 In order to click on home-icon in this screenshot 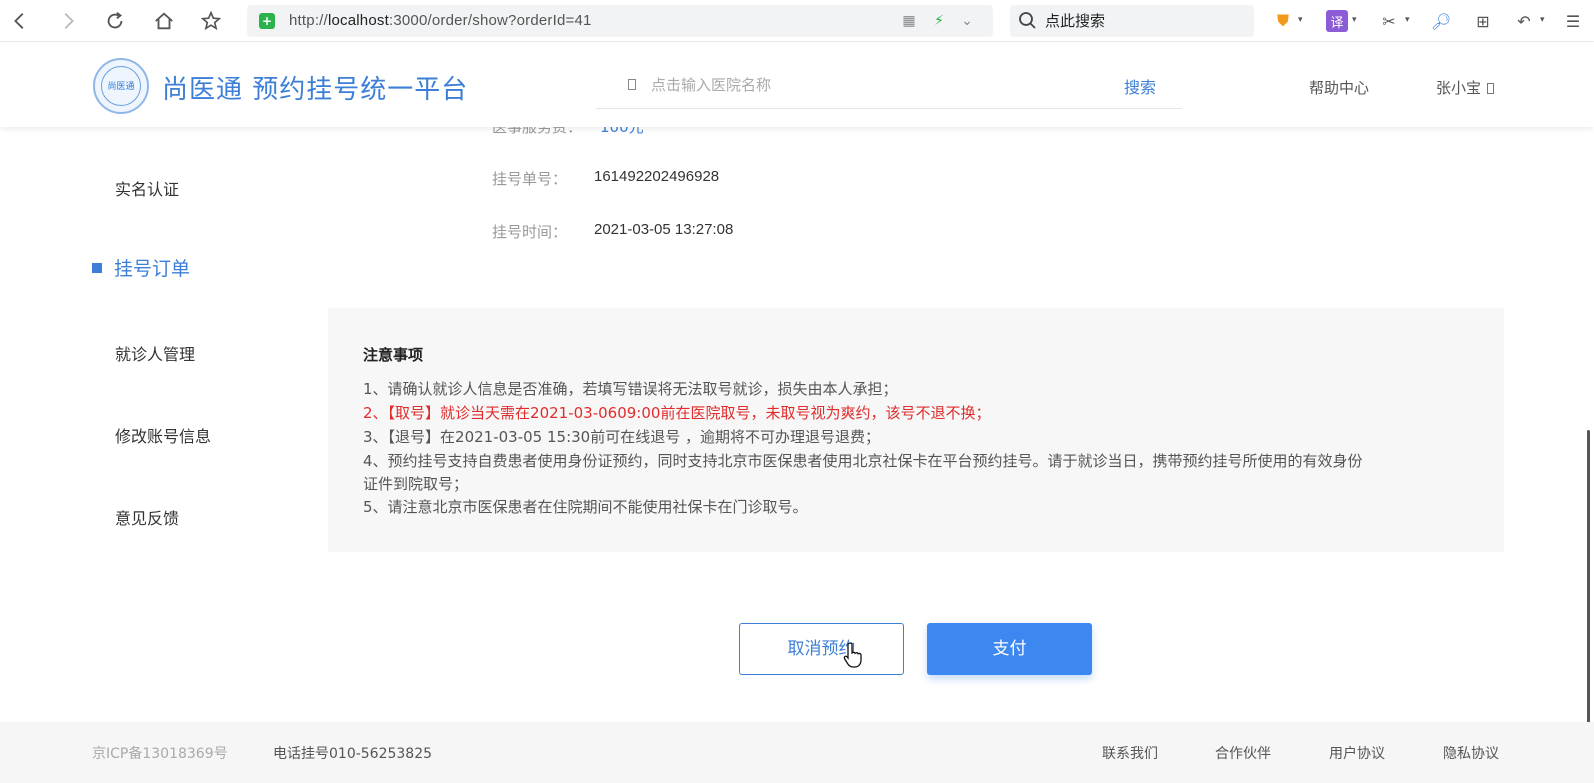, I will do `click(164, 21)`.